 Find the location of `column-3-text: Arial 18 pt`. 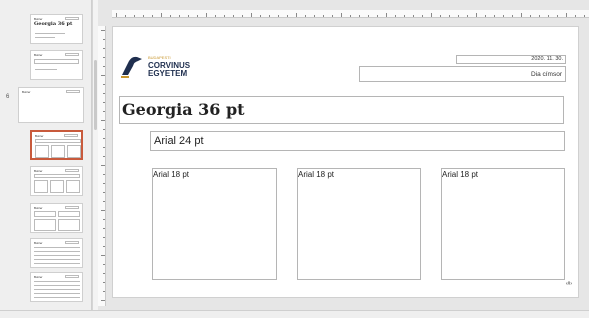

column-3-text: Arial 18 pt is located at coordinates (460, 174).